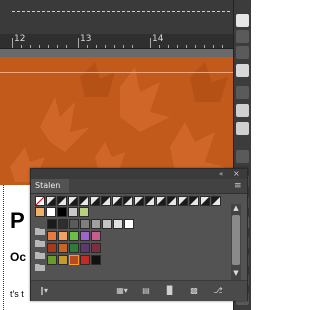 This screenshot has width=320, height=310. I want to click on top-bar, so click(116, 17).